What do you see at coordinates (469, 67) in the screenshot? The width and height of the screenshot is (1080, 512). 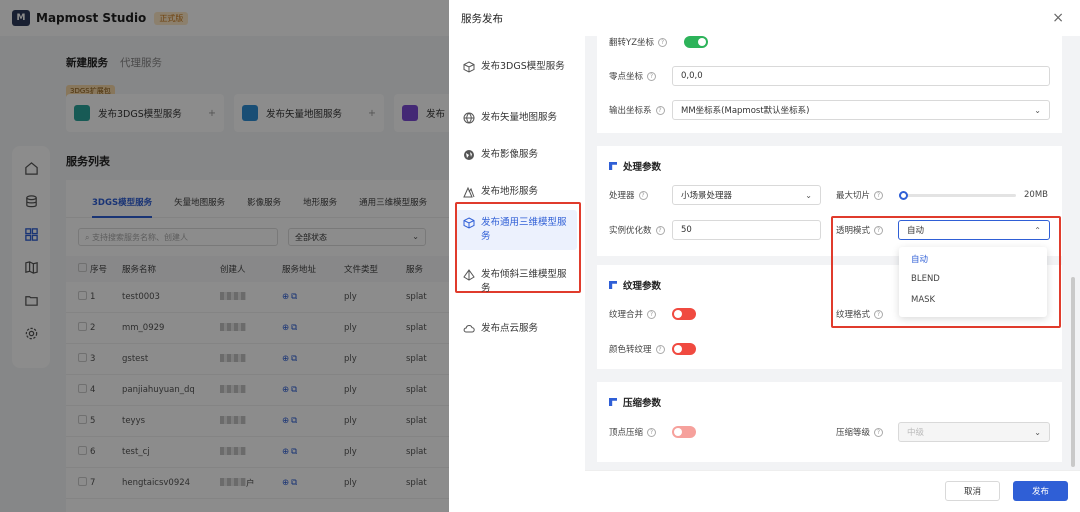 I see `cube-outline-icon` at bounding box center [469, 67].